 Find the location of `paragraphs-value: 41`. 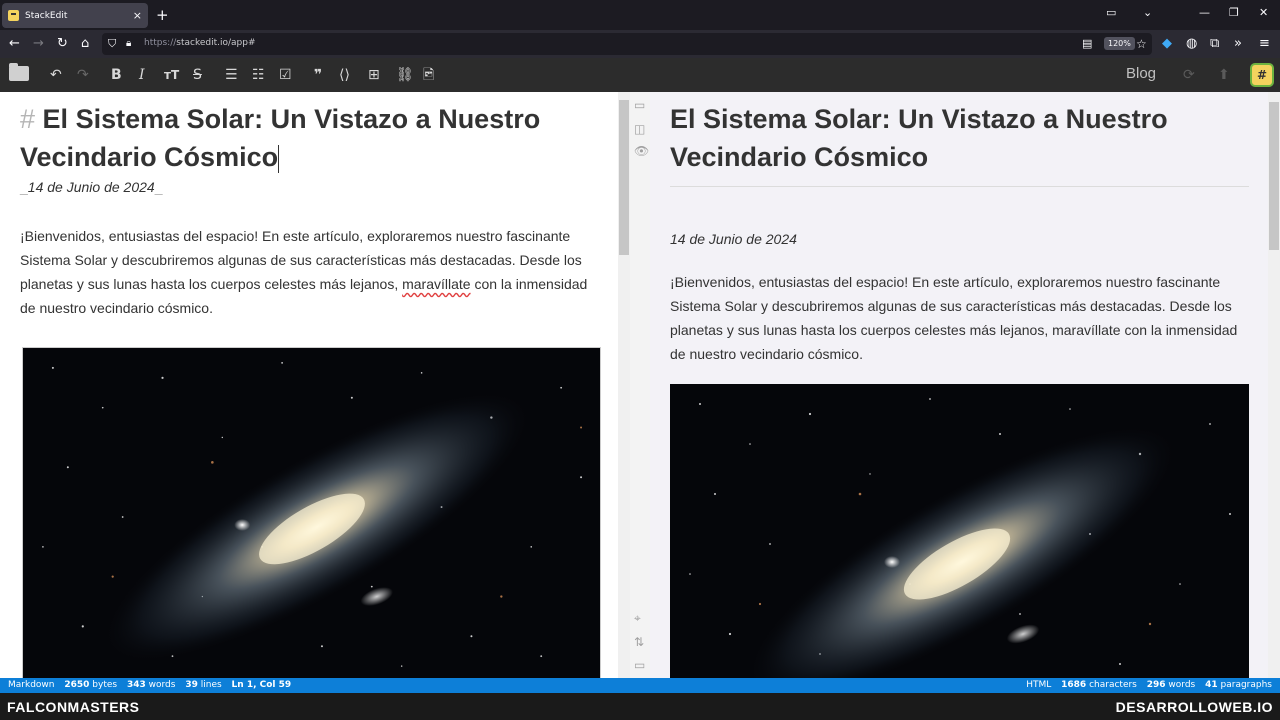

paragraphs-value: 41 is located at coordinates (1211, 685).